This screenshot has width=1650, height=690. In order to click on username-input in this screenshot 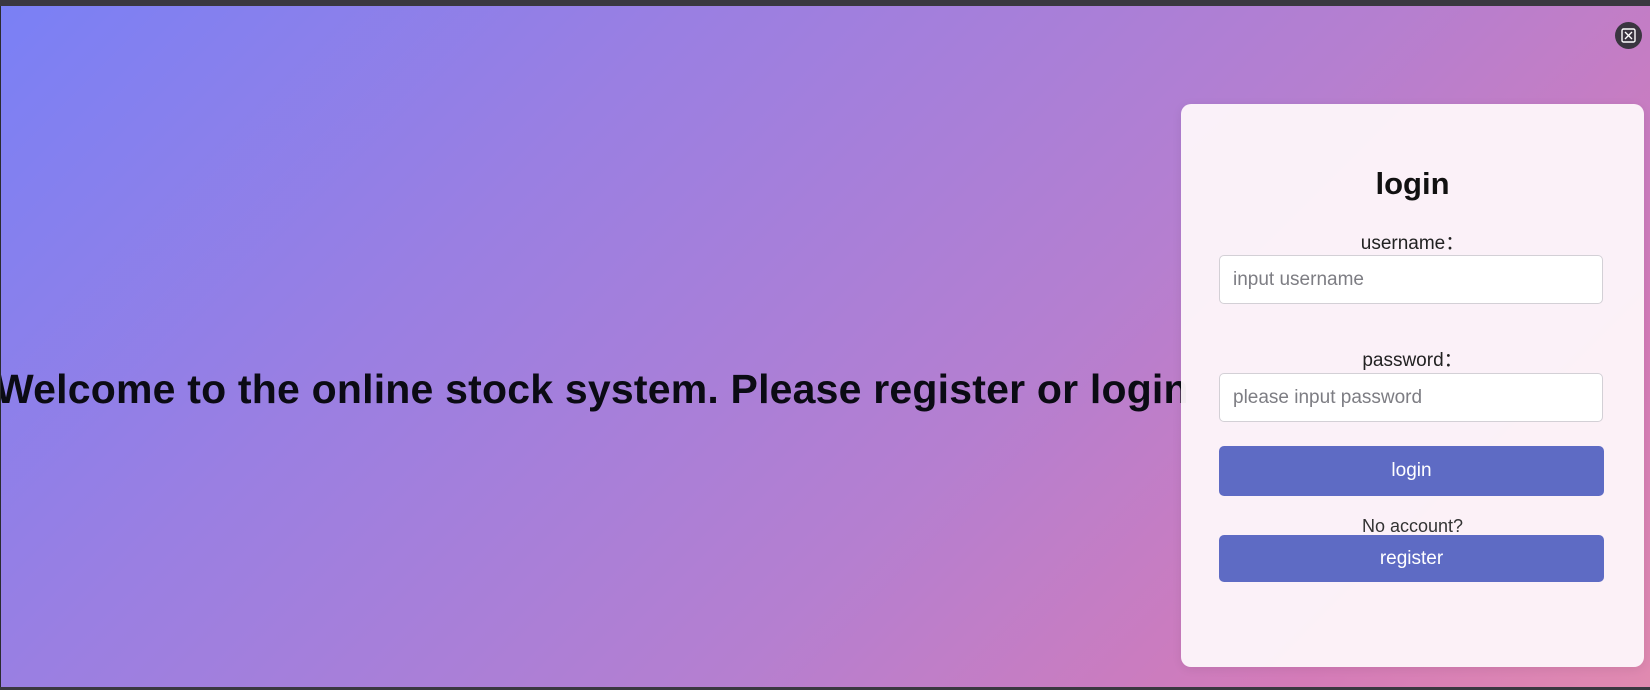, I will do `click(1411, 279)`.